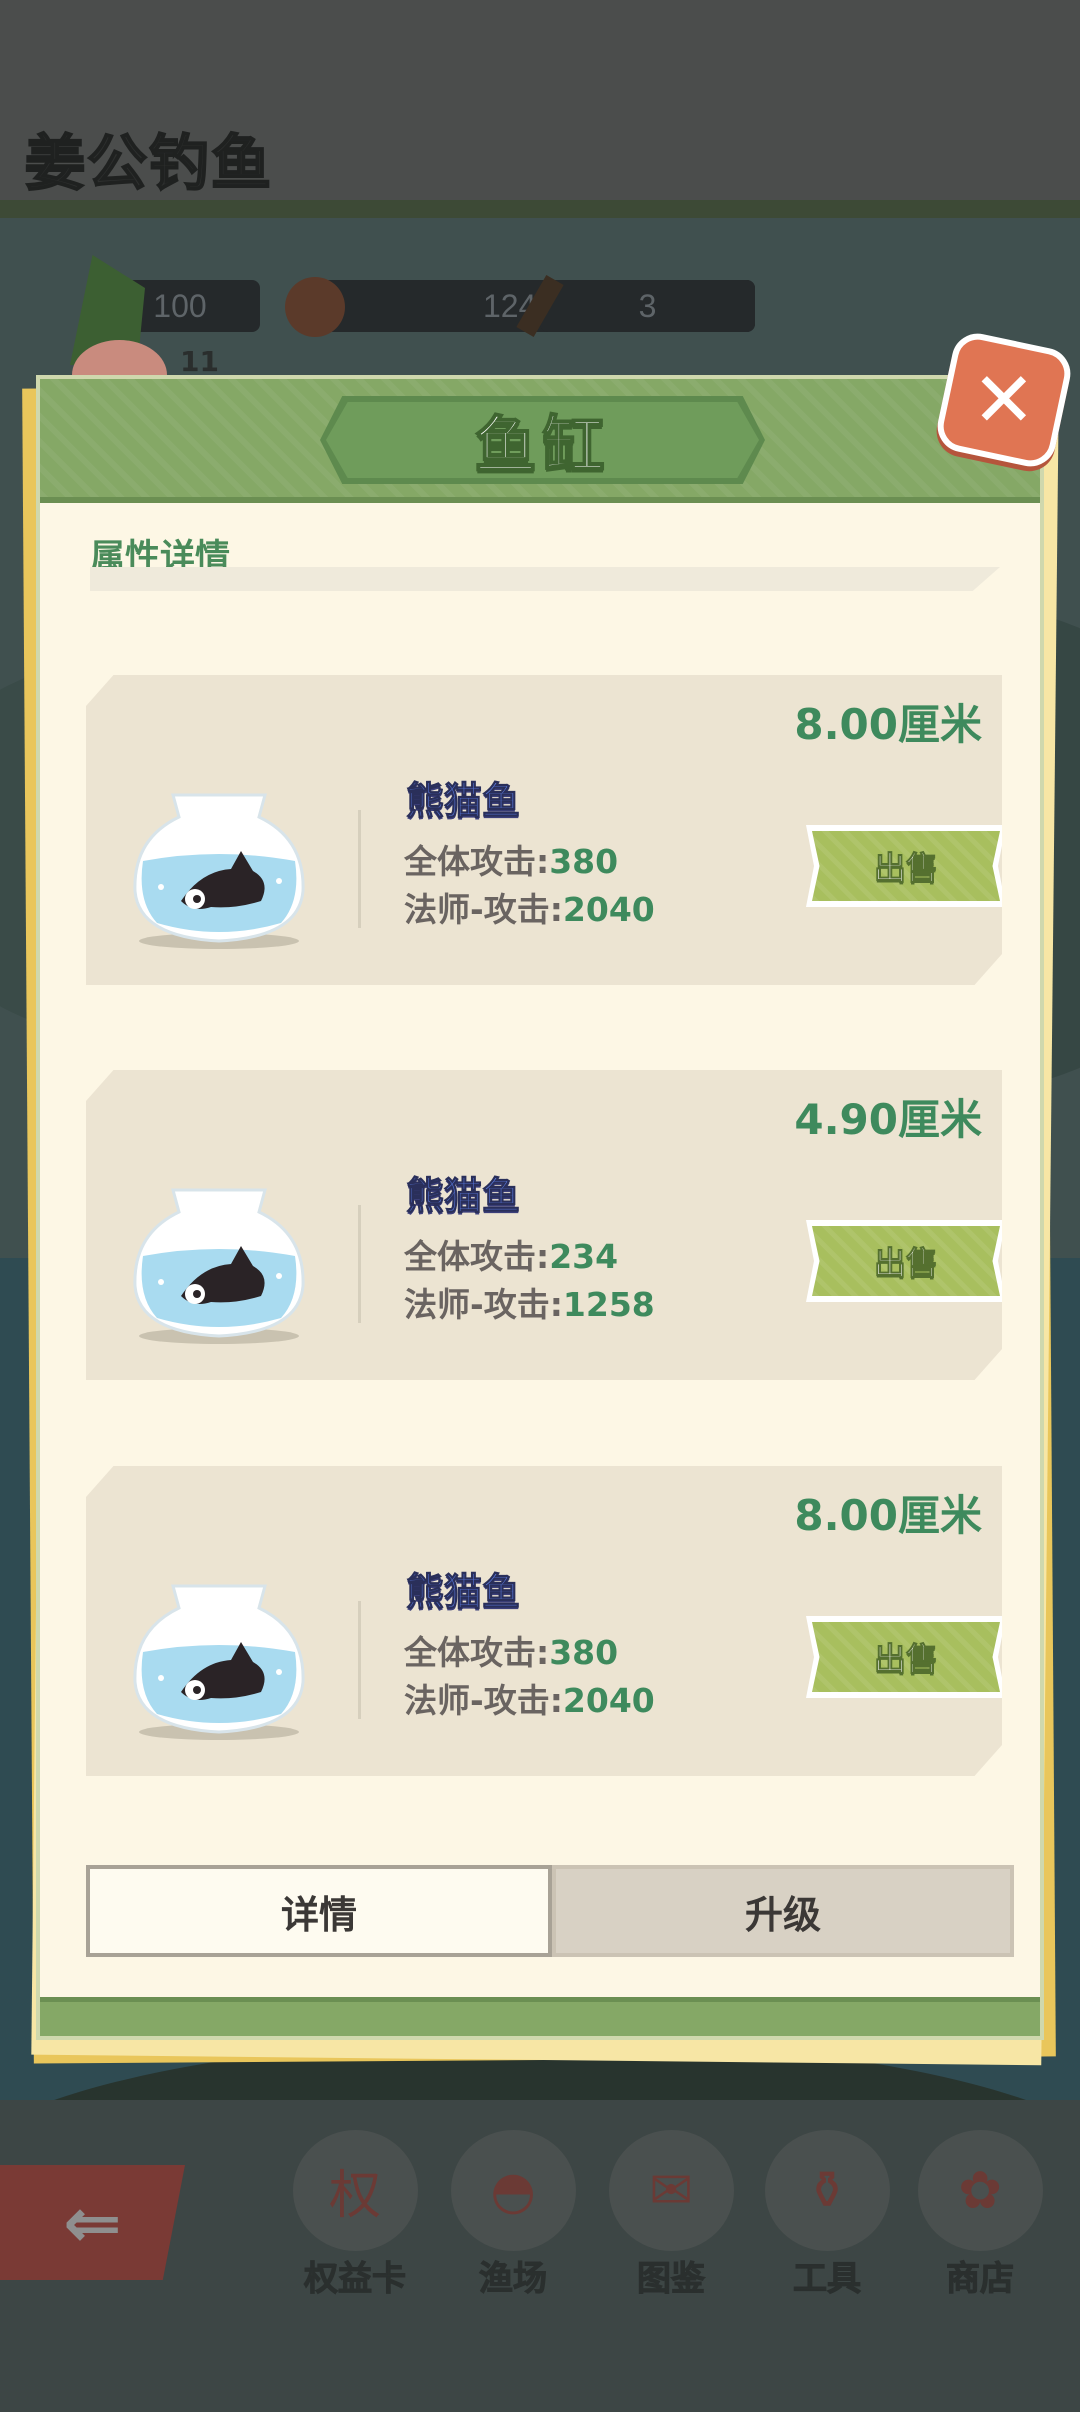 This screenshot has height=2412, width=1080. I want to click on nav-tools: ⚱ 工具, so click(827, 2215).